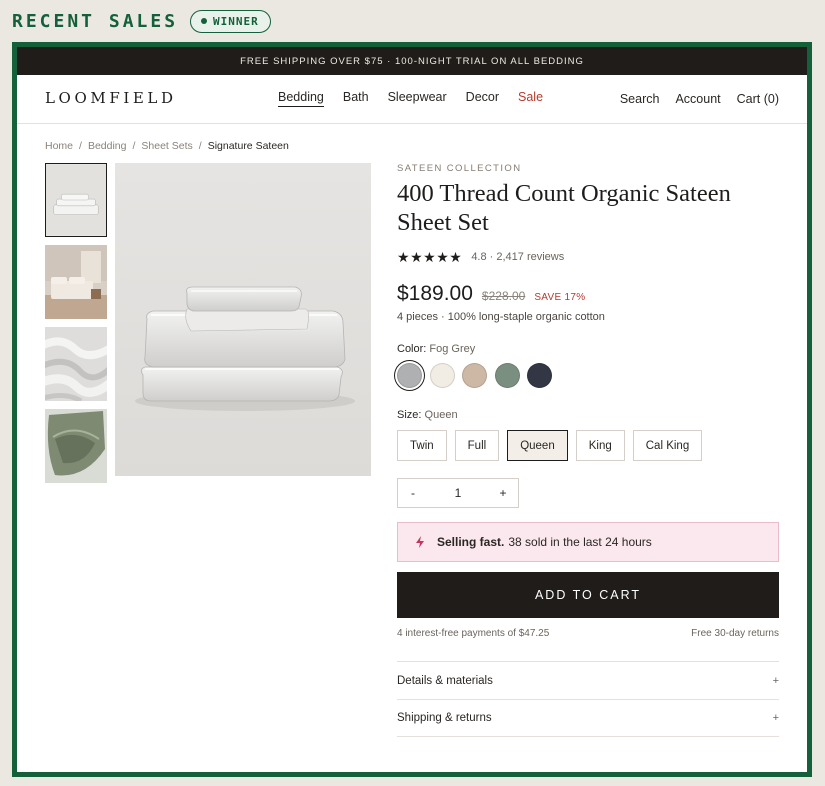 The width and height of the screenshot is (825, 786). I want to click on folded-sheets-thumb-image, so click(76, 200).